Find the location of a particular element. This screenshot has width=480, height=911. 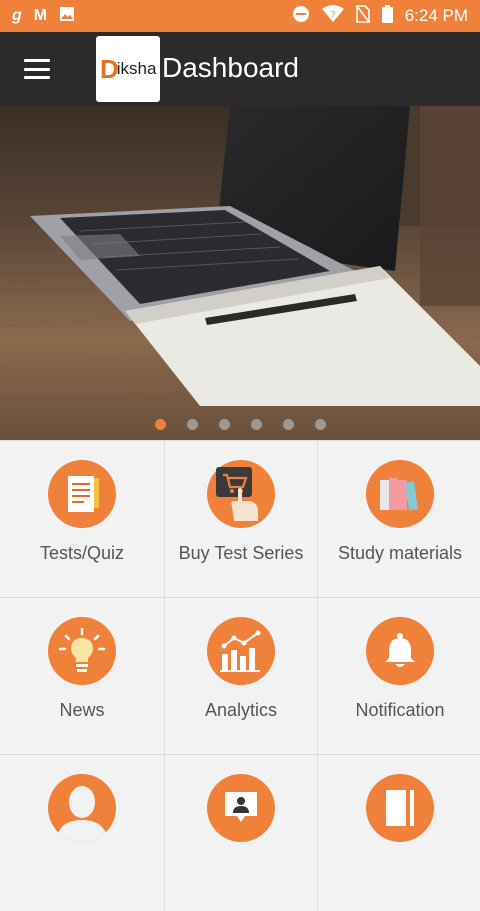

no-sim-icon is located at coordinates (363, 16).